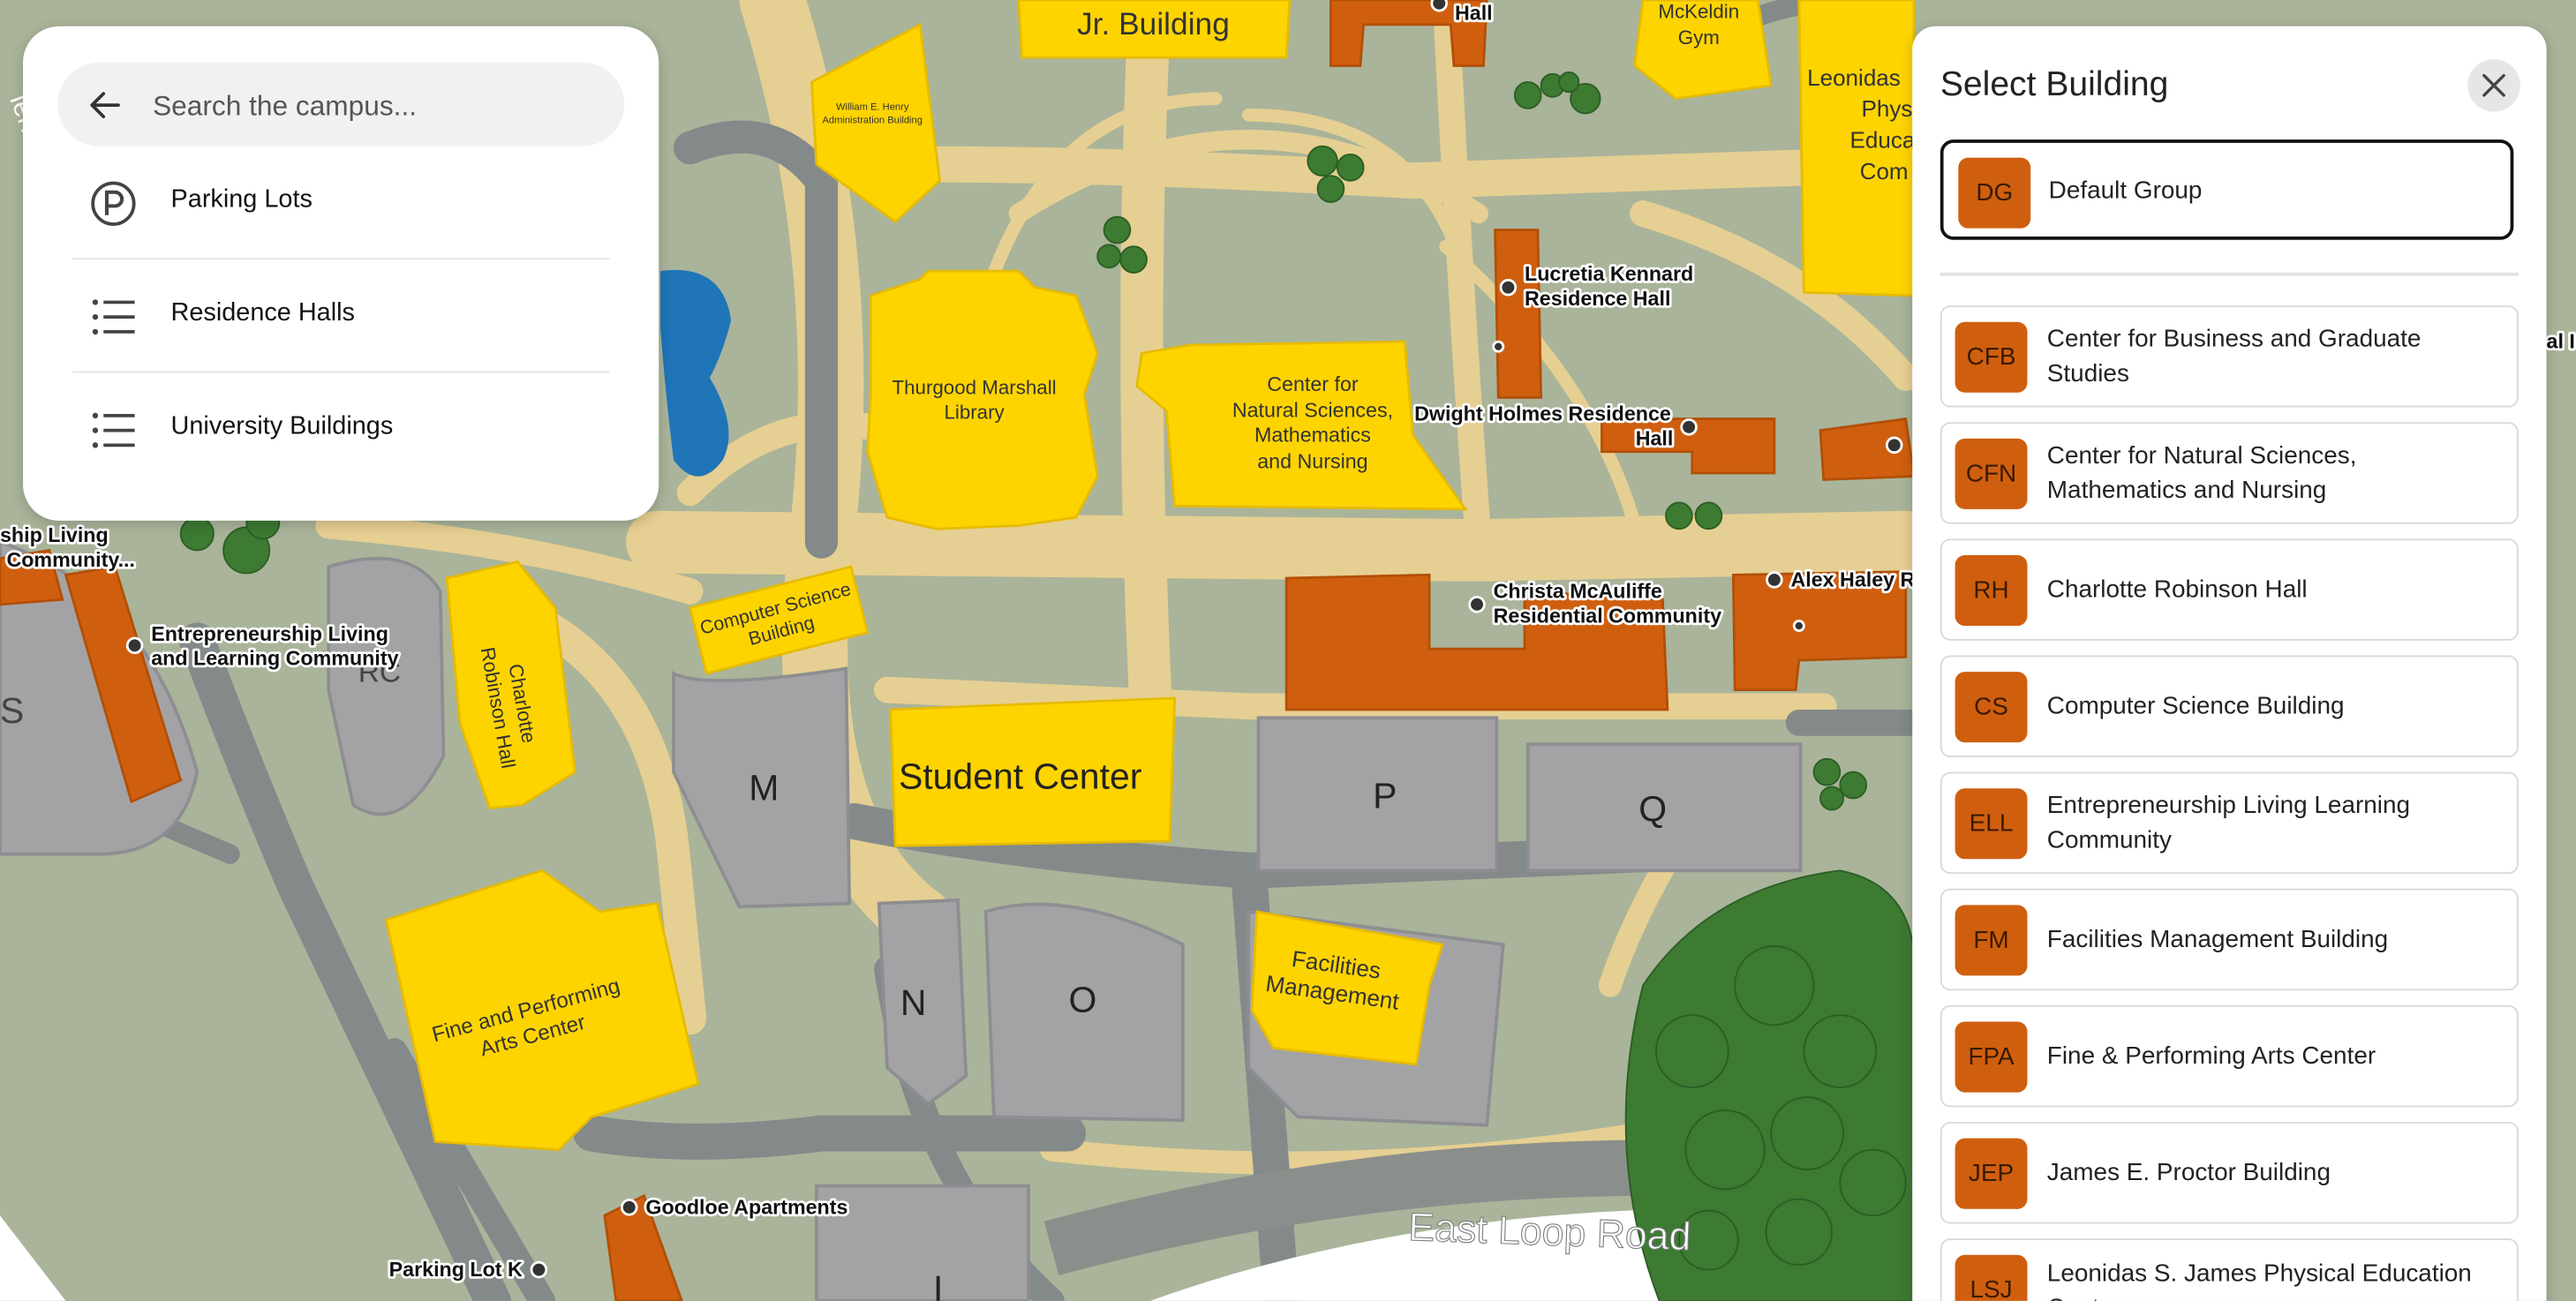 The height and width of the screenshot is (1301, 2576). What do you see at coordinates (2211, 1056) in the screenshot?
I see `building-name: Fine & Performing Arts Center` at bounding box center [2211, 1056].